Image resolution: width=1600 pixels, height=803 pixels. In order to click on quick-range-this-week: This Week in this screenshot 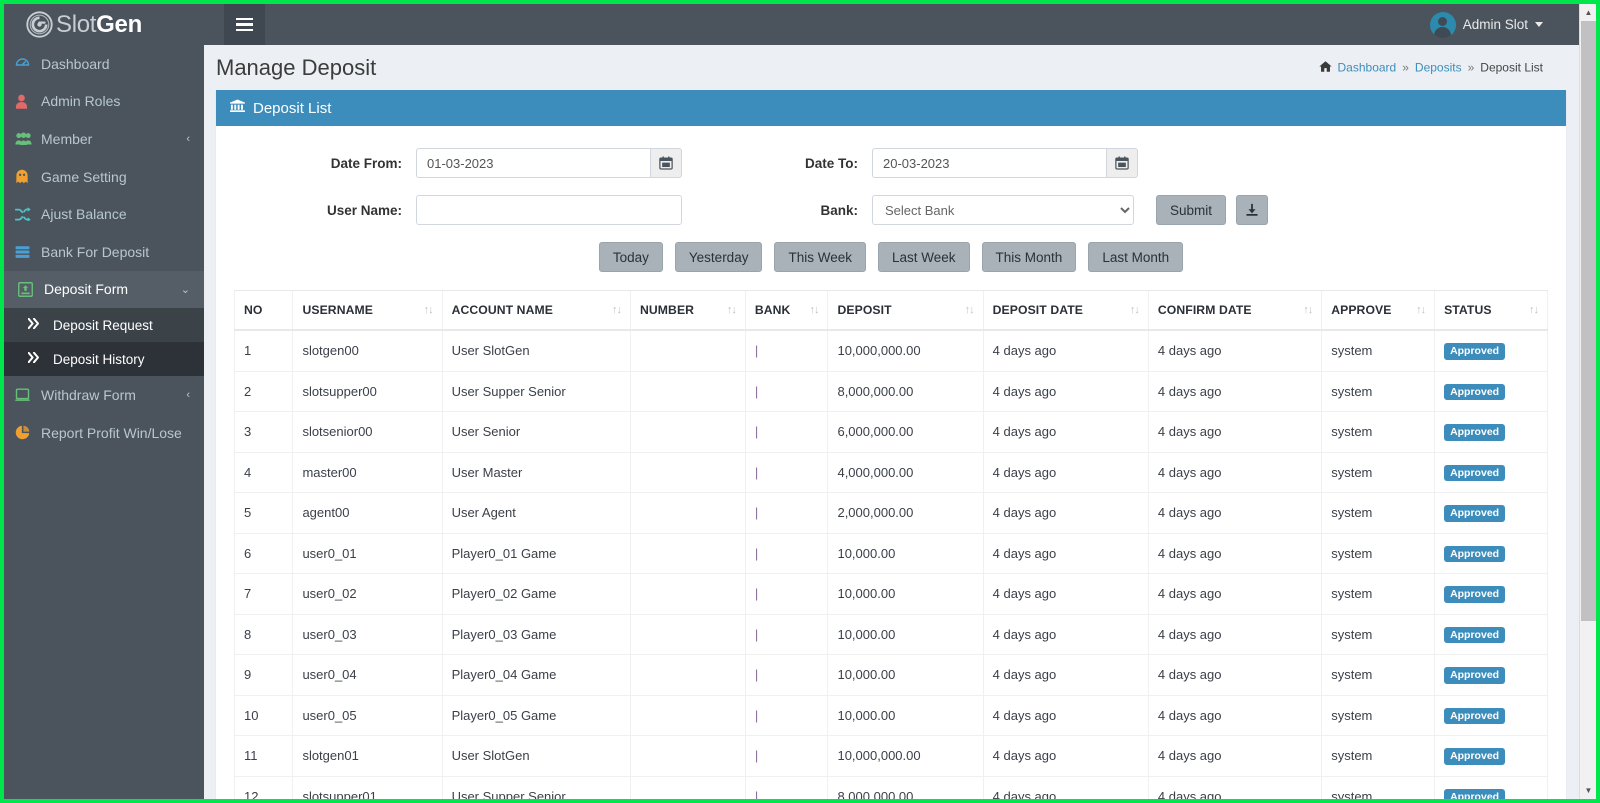, I will do `click(820, 257)`.